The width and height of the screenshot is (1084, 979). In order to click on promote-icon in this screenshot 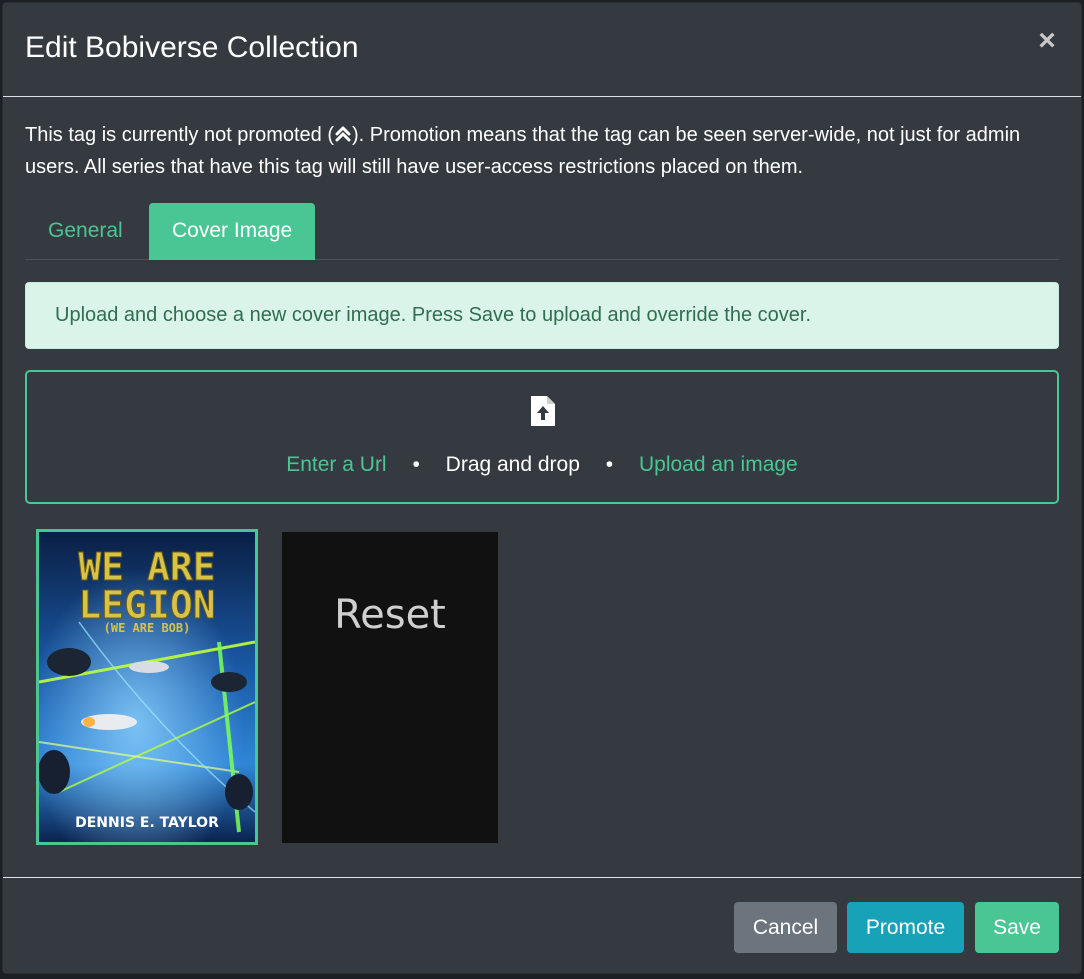, I will do `click(343, 135)`.